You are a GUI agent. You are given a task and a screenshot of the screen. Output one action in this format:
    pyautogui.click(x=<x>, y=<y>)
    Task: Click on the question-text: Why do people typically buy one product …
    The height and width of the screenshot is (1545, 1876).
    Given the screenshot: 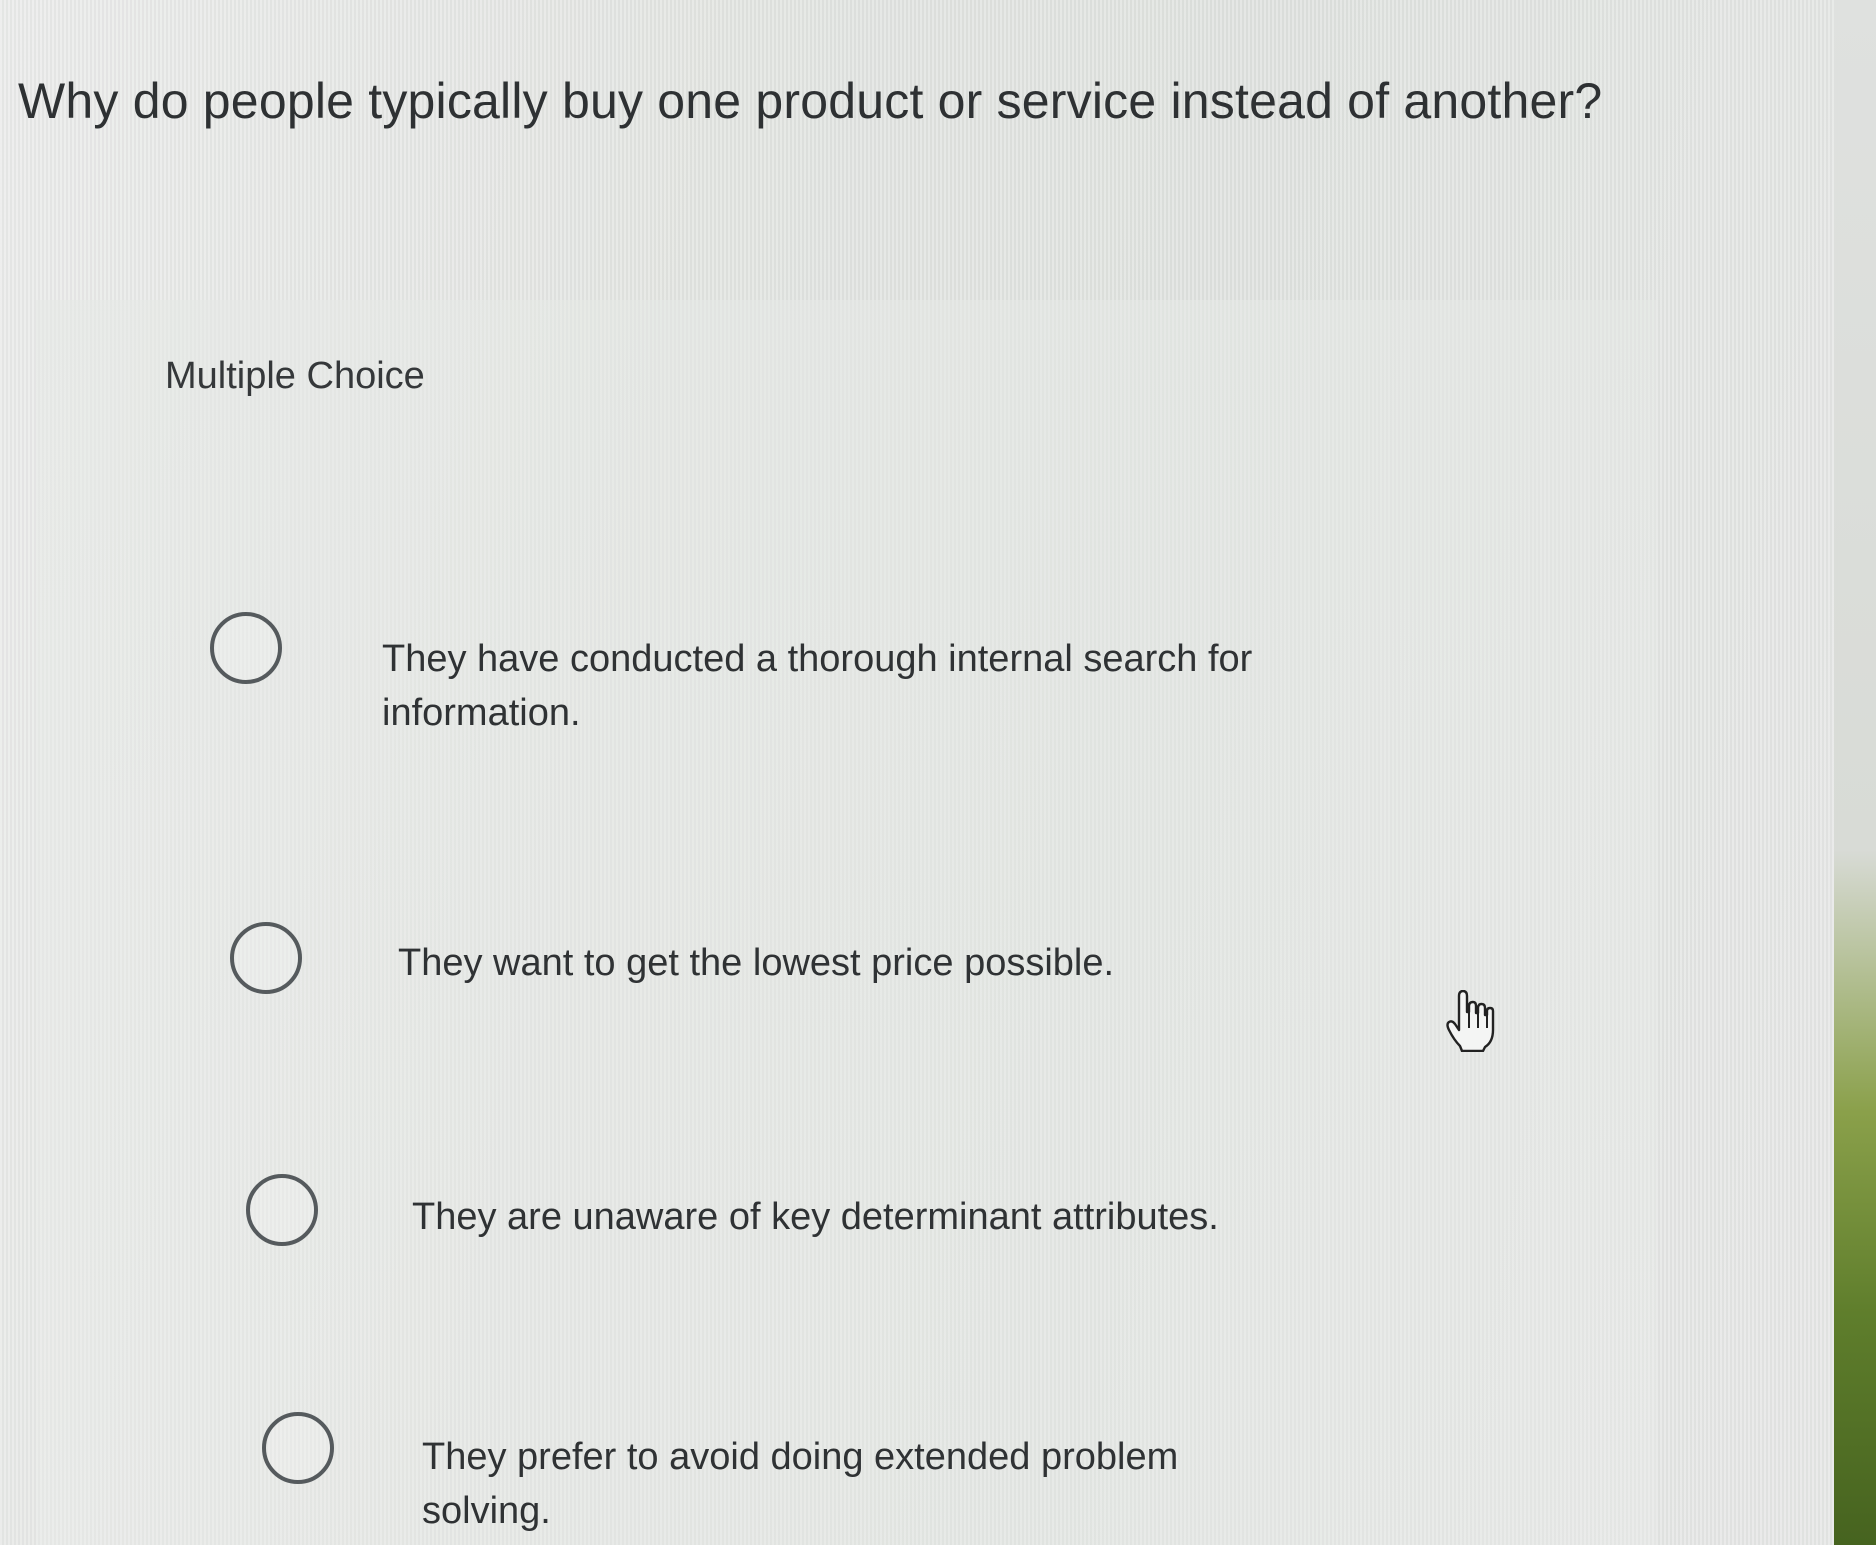 What is the action you would take?
    pyautogui.click(x=810, y=101)
    